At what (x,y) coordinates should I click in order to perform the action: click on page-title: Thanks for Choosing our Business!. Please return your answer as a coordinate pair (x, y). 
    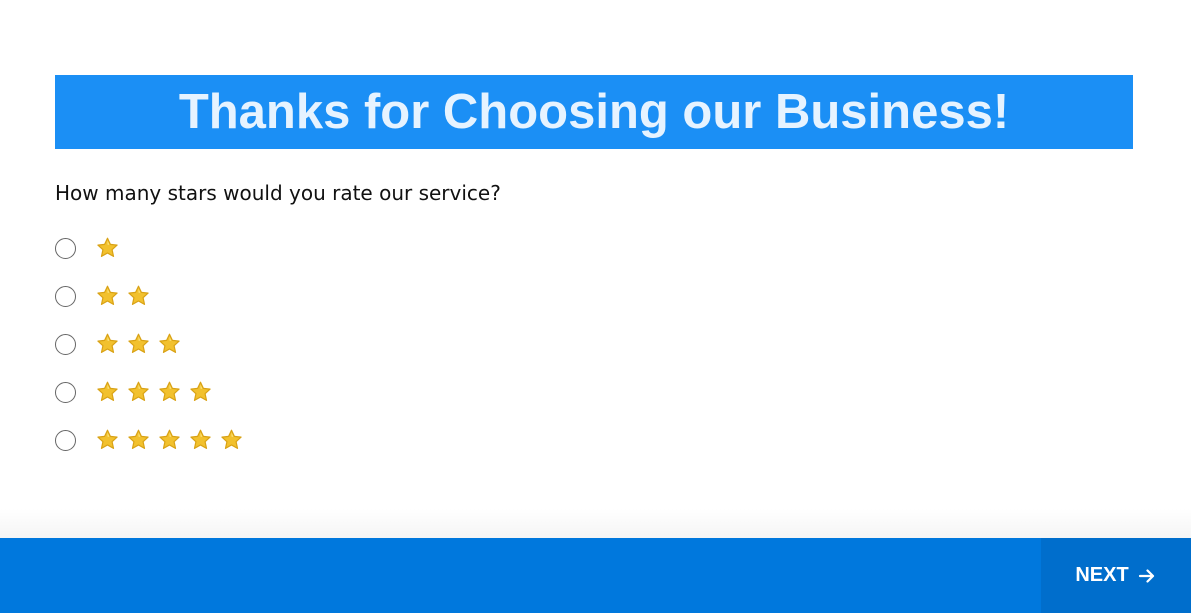
    Looking at the image, I should click on (594, 112).